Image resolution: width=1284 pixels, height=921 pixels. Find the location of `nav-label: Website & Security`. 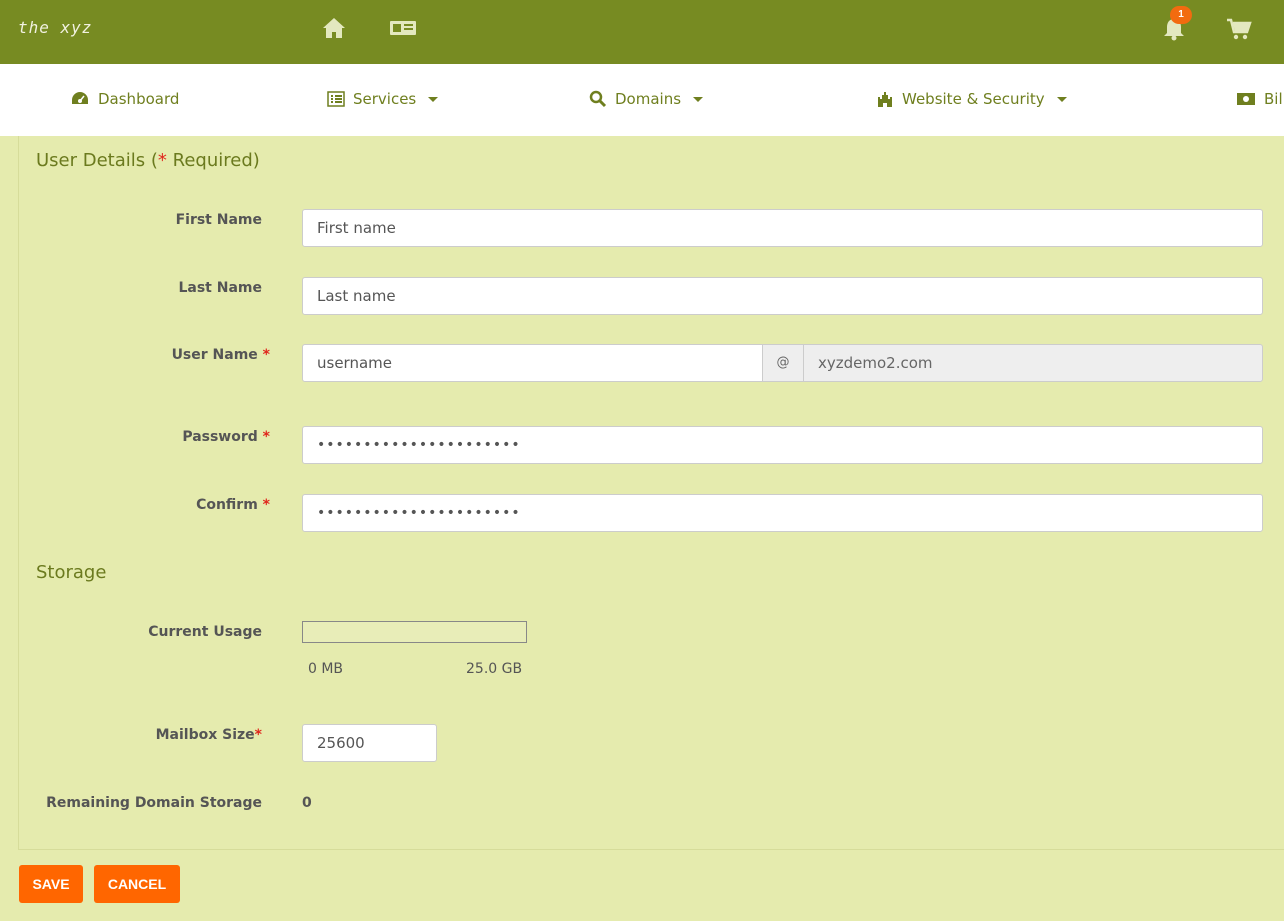

nav-label: Website & Security is located at coordinates (973, 99).